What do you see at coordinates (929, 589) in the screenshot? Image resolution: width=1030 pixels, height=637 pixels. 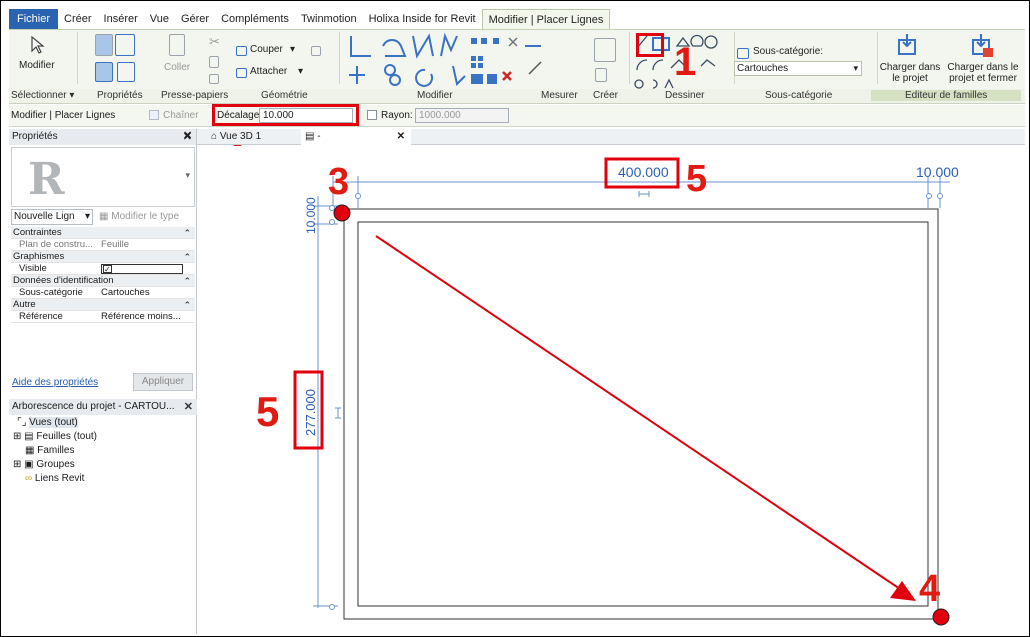 I see `annotation-4: 4` at bounding box center [929, 589].